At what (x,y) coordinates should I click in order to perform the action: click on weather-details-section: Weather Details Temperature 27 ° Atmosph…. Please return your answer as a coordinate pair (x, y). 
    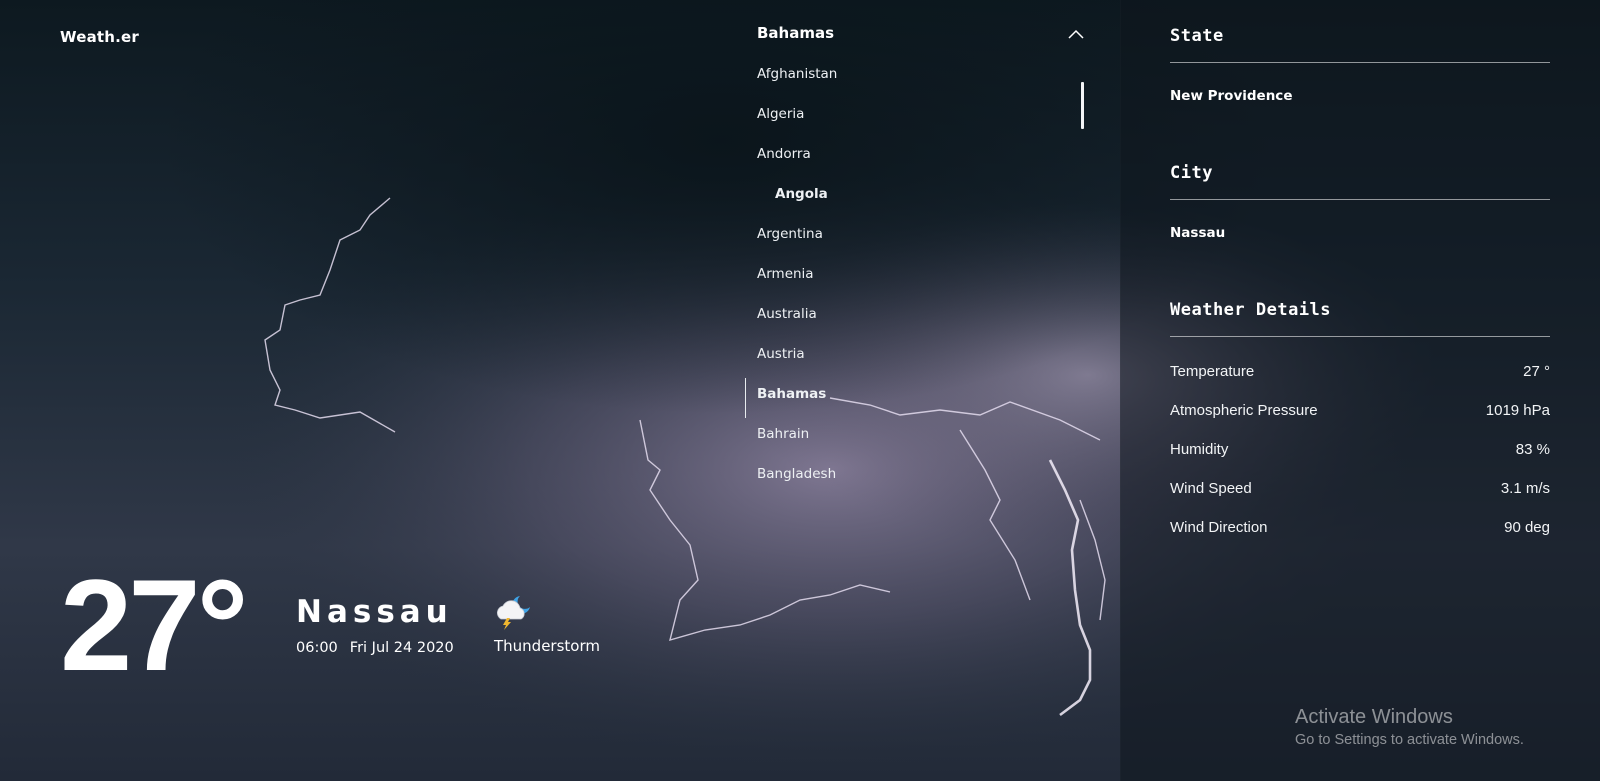
    Looking at the image, I should click on (1360, 428).